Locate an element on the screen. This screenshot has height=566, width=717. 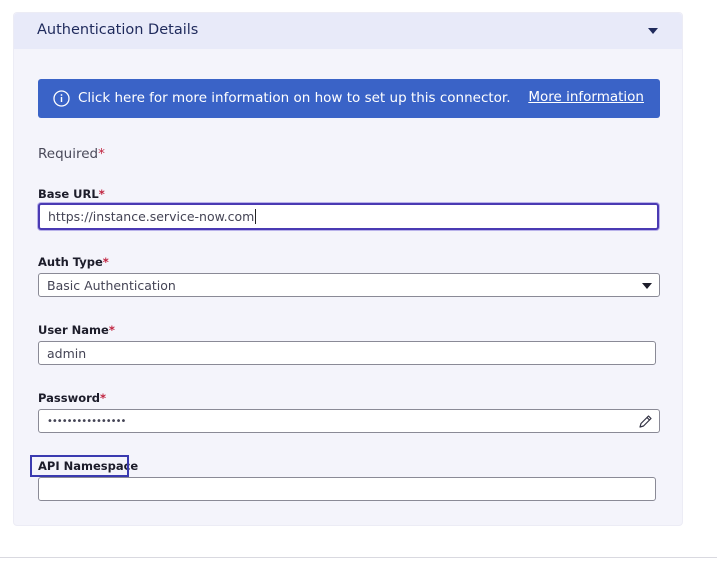
bottom-divider is located at coordinates (358, 557).